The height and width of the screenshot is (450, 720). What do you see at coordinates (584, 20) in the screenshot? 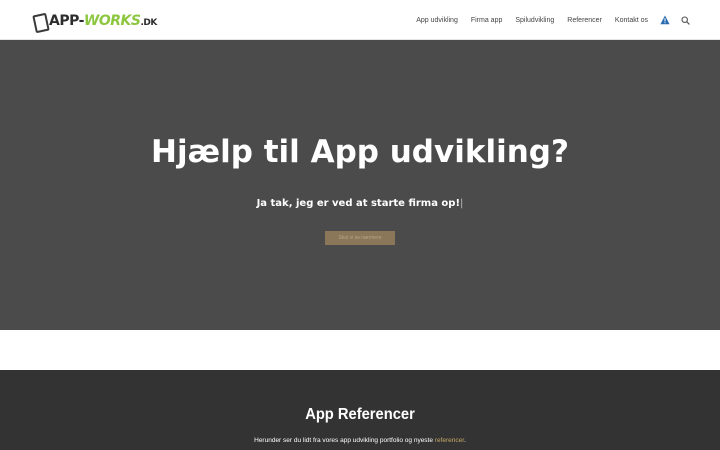
I see `nav-item-referencer: Referencer` at bounding box center [584, 20].